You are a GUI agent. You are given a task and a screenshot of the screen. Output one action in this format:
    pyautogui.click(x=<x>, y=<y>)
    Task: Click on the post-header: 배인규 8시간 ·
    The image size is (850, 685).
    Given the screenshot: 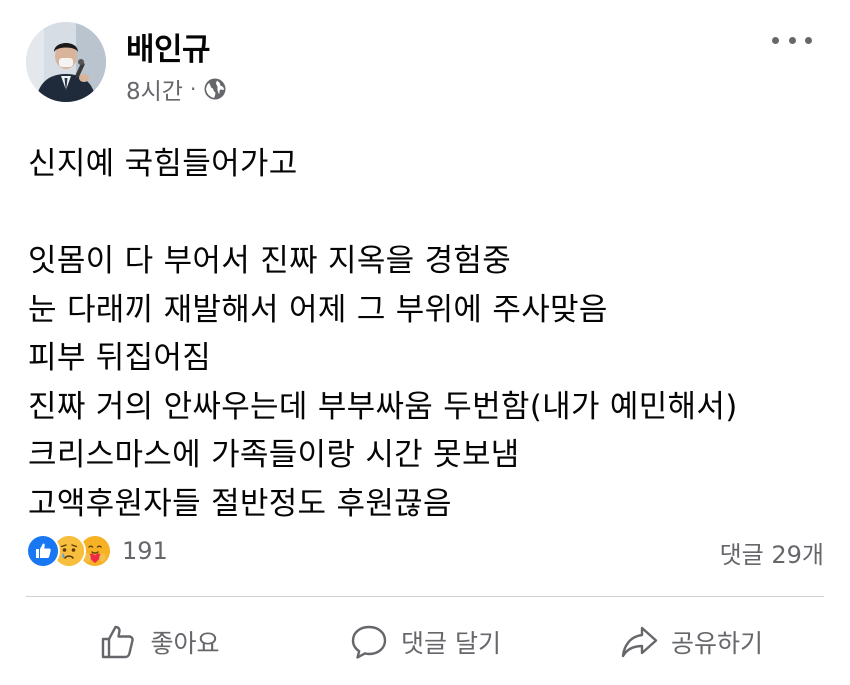 What is the action you would take?
    pyautogui.click(x=425, y=64)
    